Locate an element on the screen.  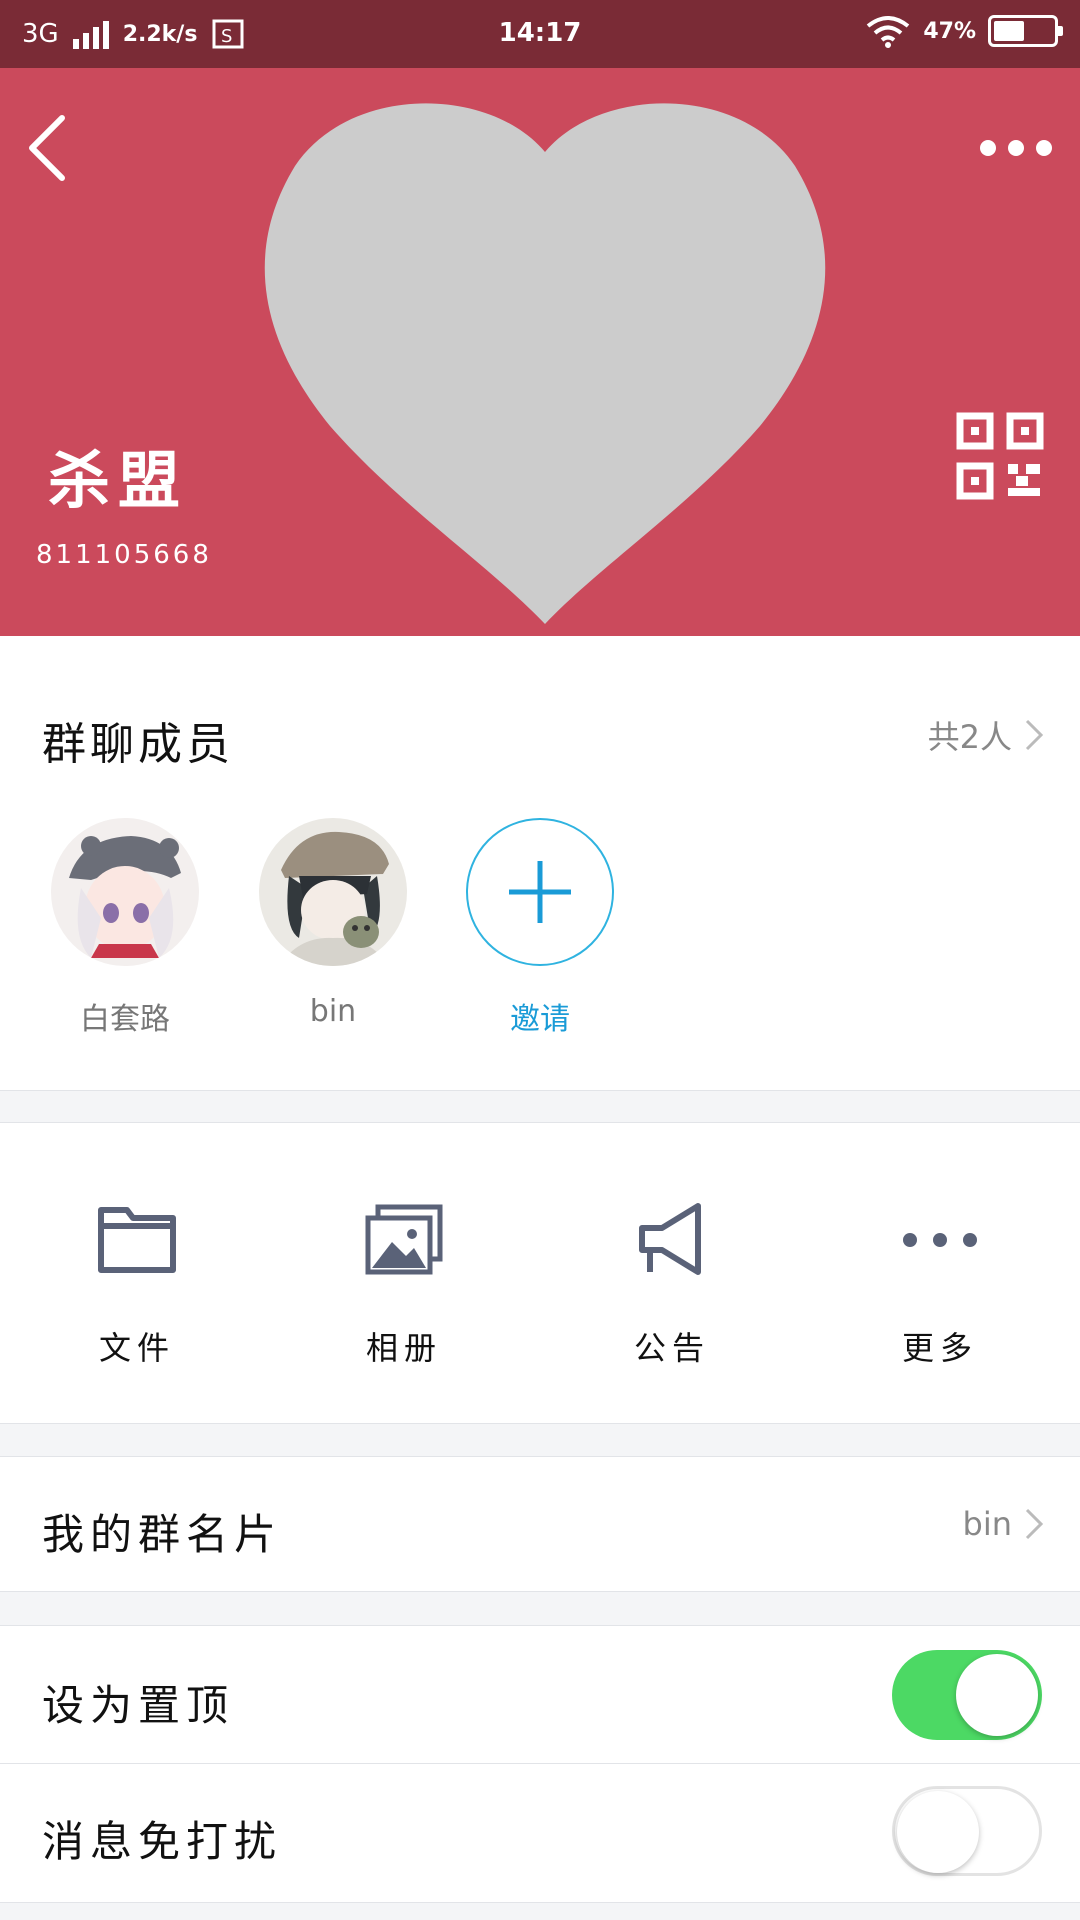
more-dots-icon is located at coordinates (940, 1240).